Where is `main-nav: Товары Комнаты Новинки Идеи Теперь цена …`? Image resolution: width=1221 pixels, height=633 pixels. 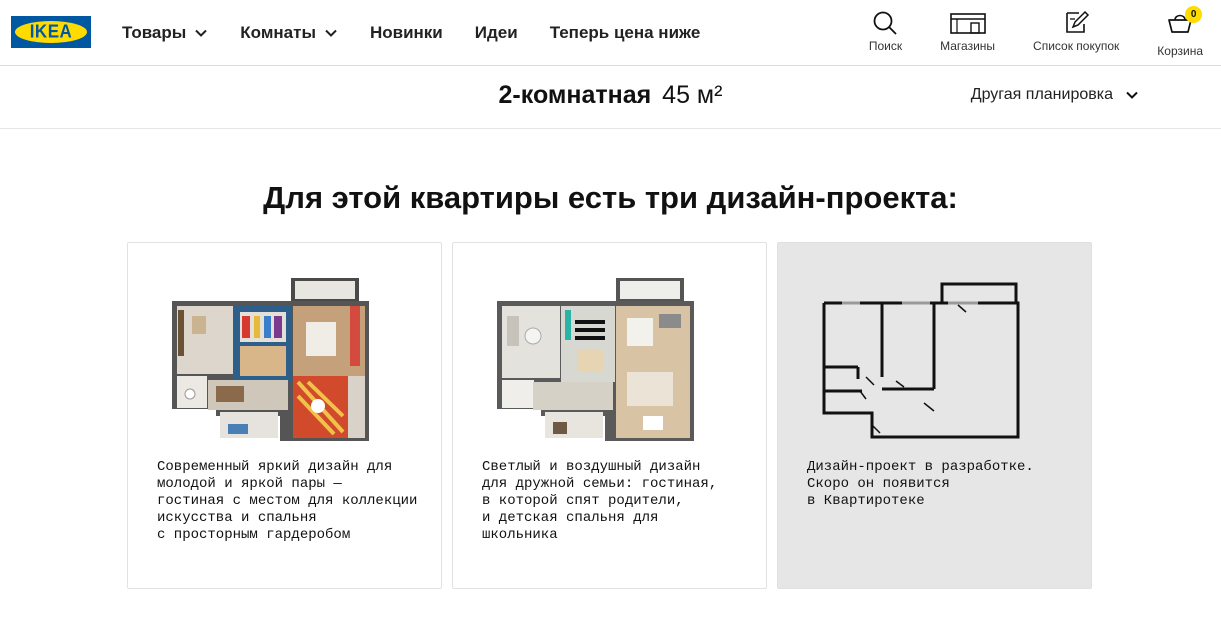 main-nav: Товары Комнаты Новинки Идеи Теперь цена … is located at coordinates (427, 33).